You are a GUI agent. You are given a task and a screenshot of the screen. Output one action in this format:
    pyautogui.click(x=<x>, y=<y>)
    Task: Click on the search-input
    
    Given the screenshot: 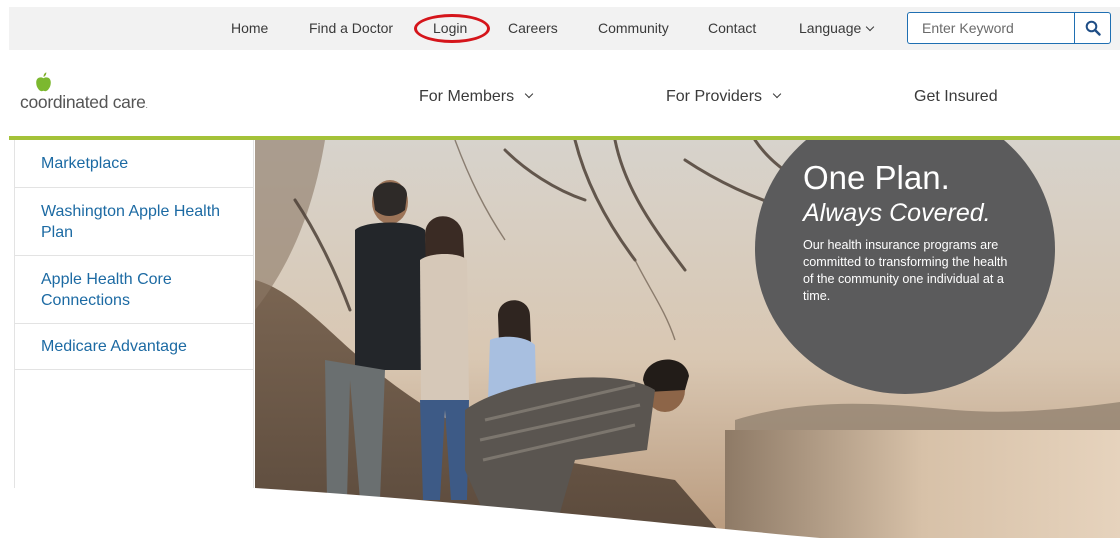 What is the action you would take?
    pyautogui.click(x=991, y=28)
    